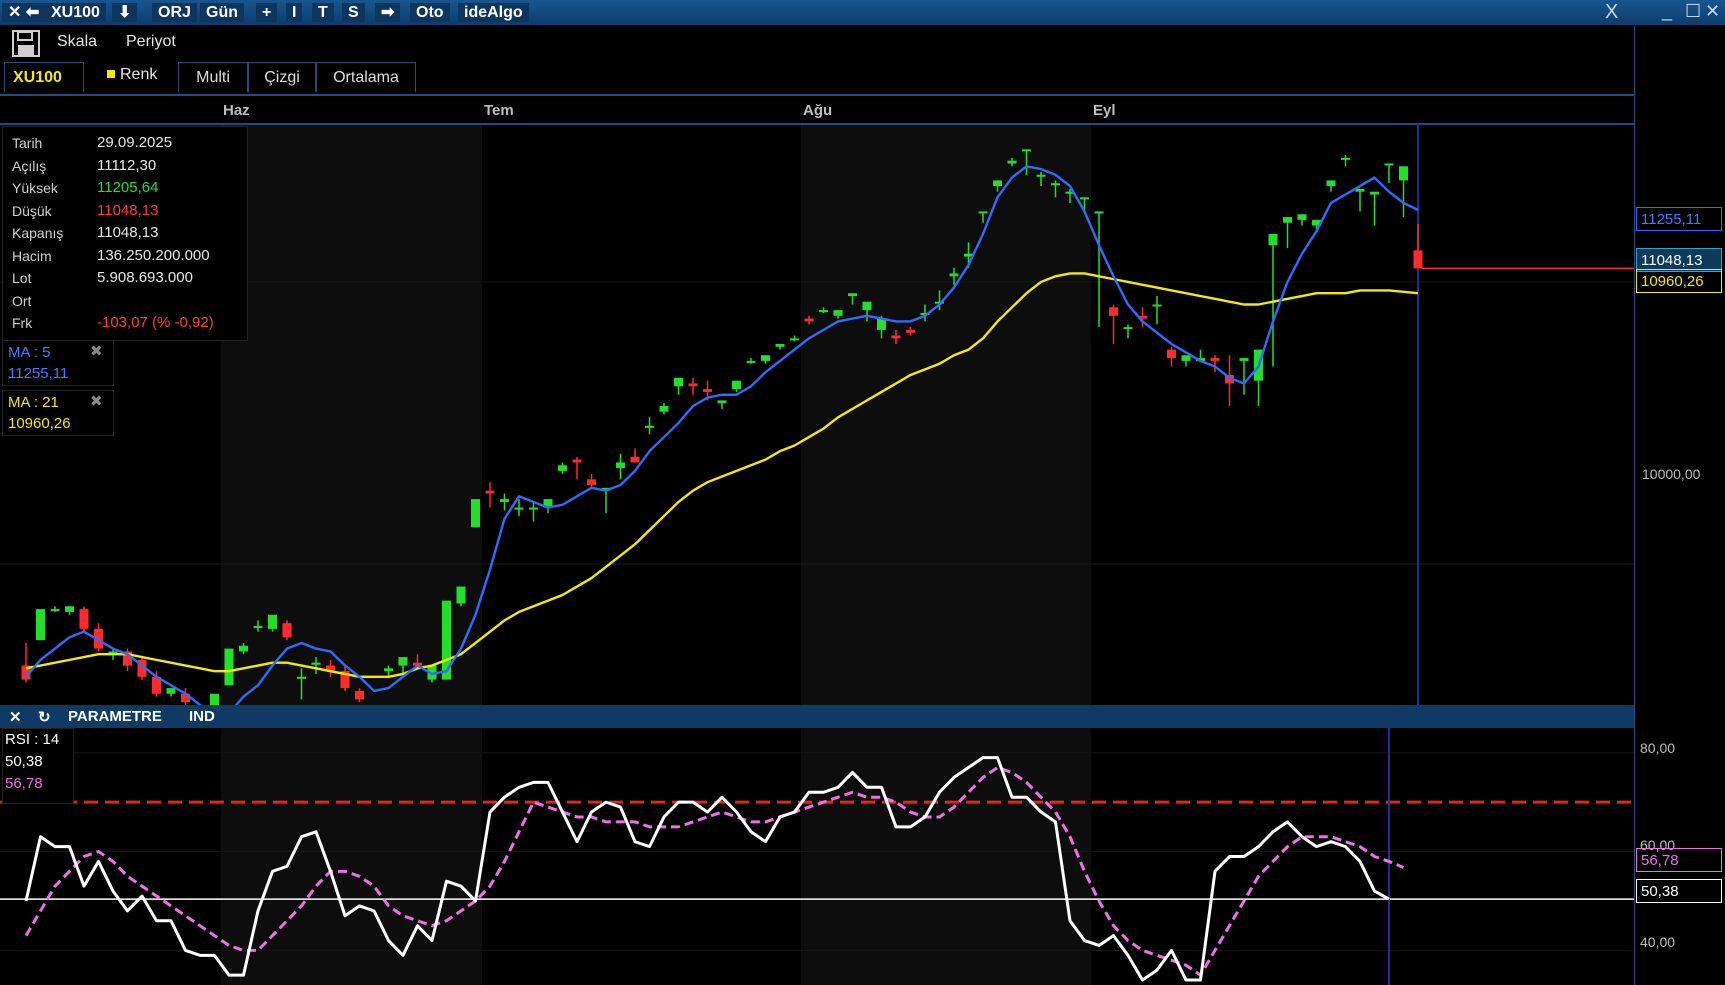 The width and height of the screenshot is (1725, 985). Describe the element at coordinates (222, 12) in the screenshot. I see `period-button: Gün` at that location.